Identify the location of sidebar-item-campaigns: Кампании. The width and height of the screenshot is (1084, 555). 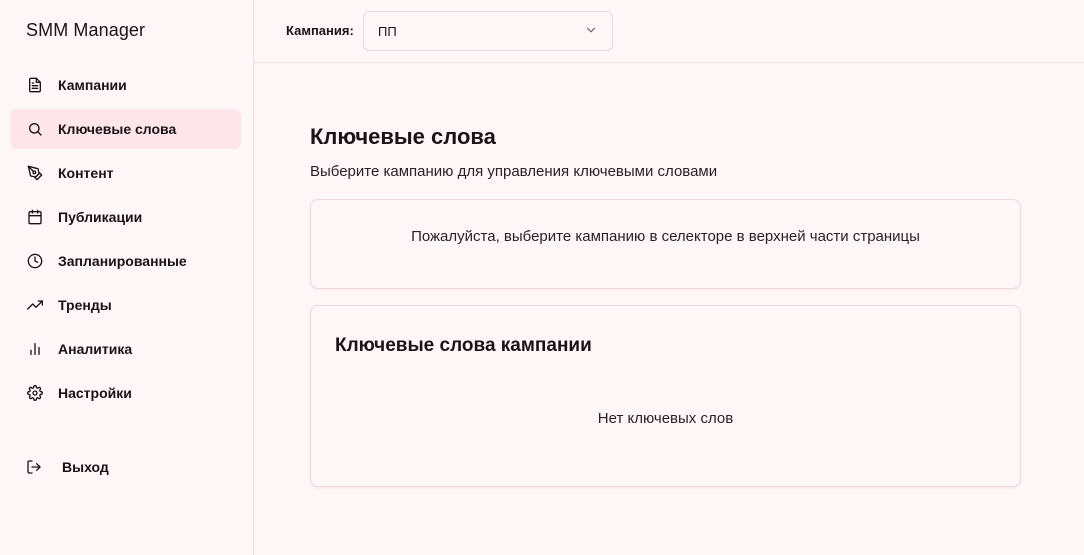
(125, 85).